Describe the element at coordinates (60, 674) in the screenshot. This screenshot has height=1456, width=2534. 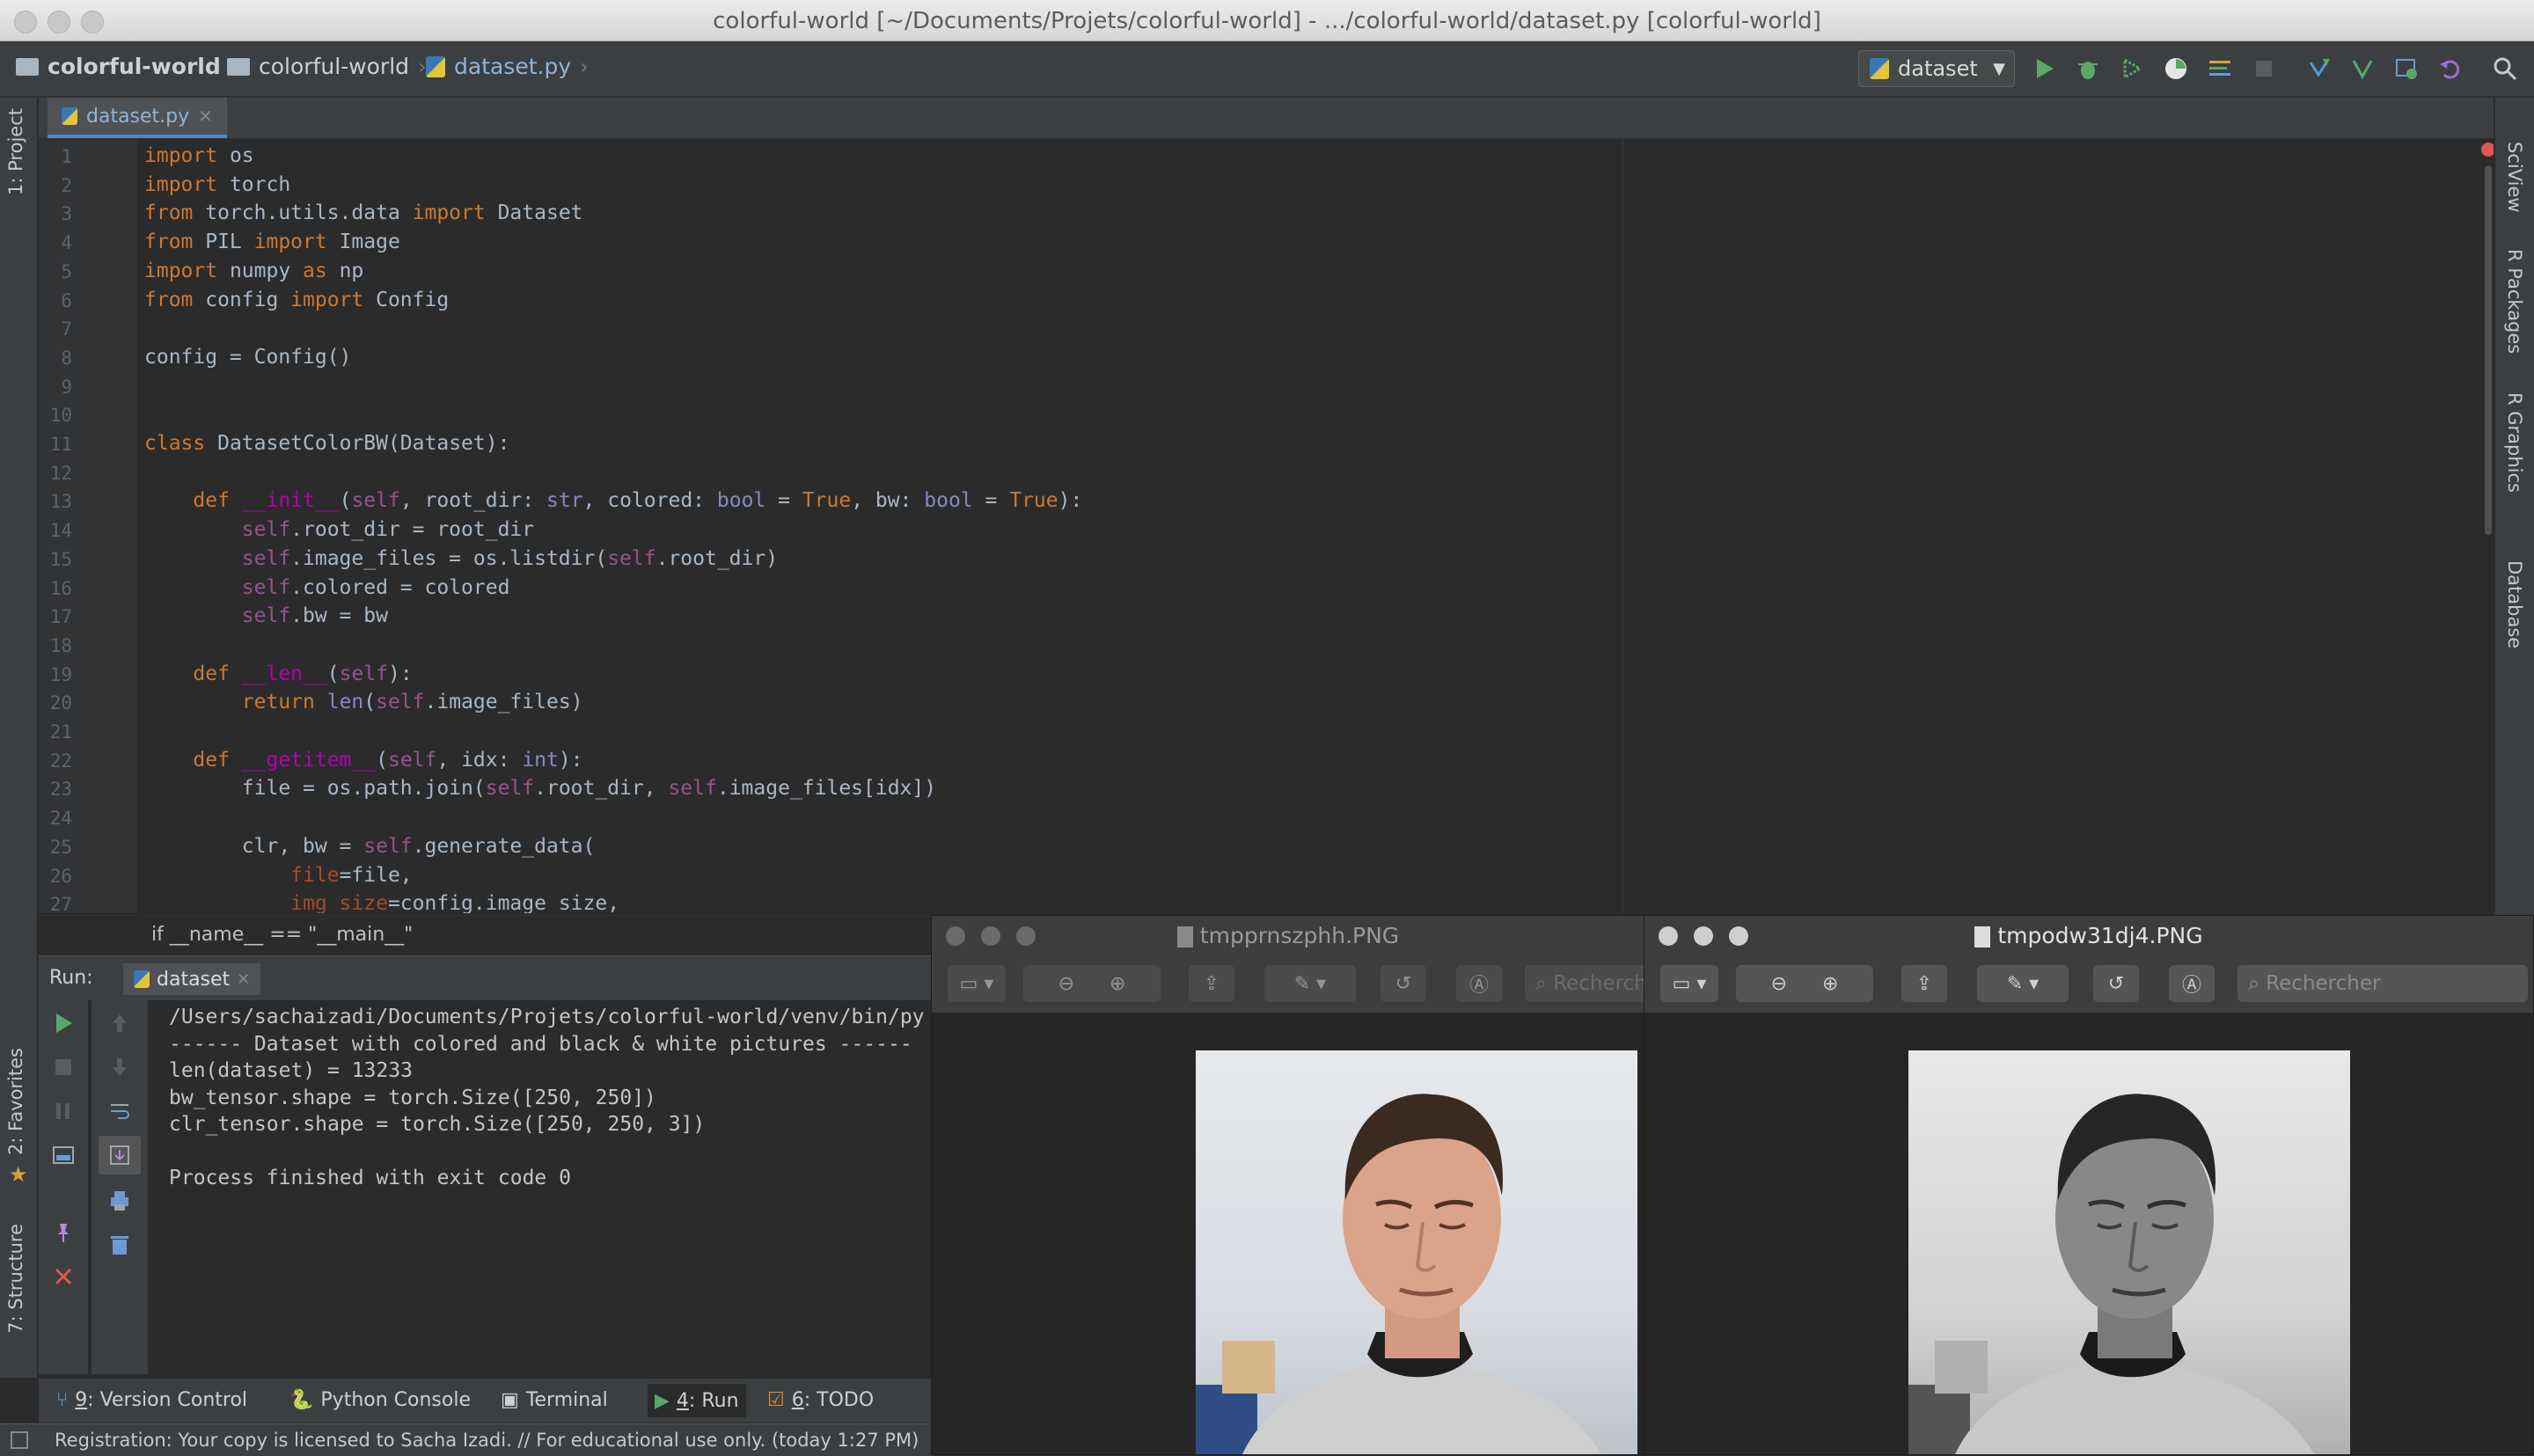
I see `line-number: 19` at that location.